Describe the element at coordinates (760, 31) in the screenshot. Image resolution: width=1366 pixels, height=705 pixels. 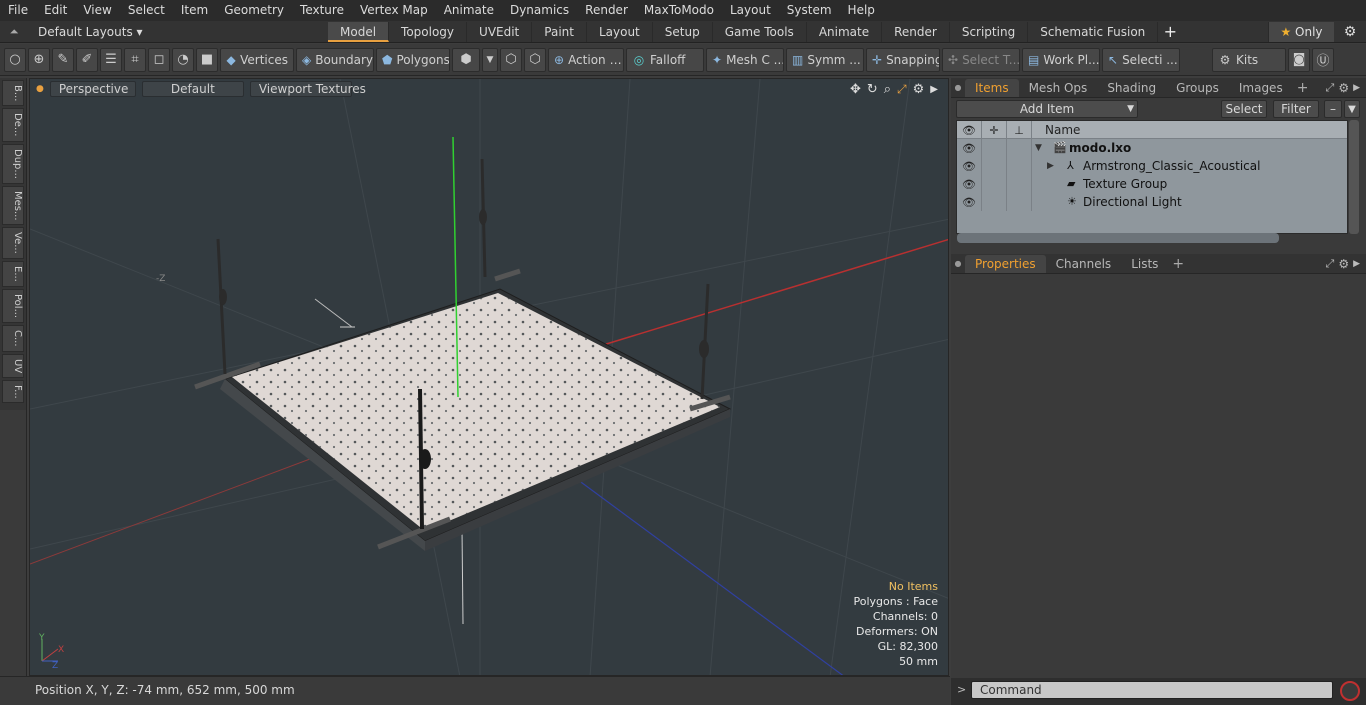
I see `tab-game-tools: Game Tools` at that location.